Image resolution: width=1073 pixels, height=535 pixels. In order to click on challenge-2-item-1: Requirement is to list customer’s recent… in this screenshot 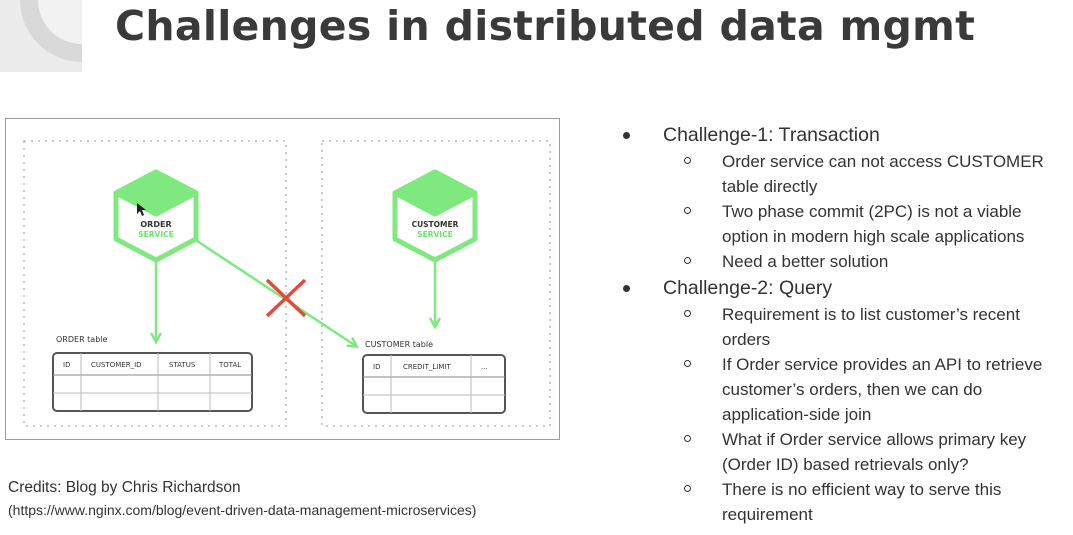, I will do `click(845, 327)`.